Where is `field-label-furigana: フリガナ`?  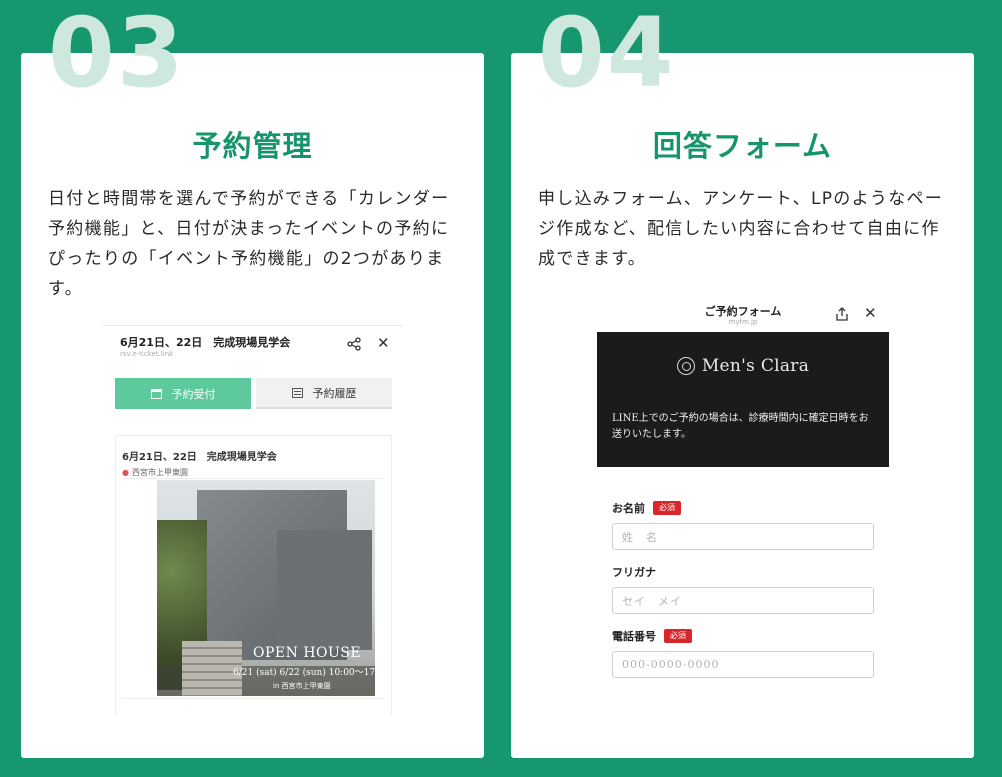 field-label-furigana: フリガナ is located at coordinates (634, 572).